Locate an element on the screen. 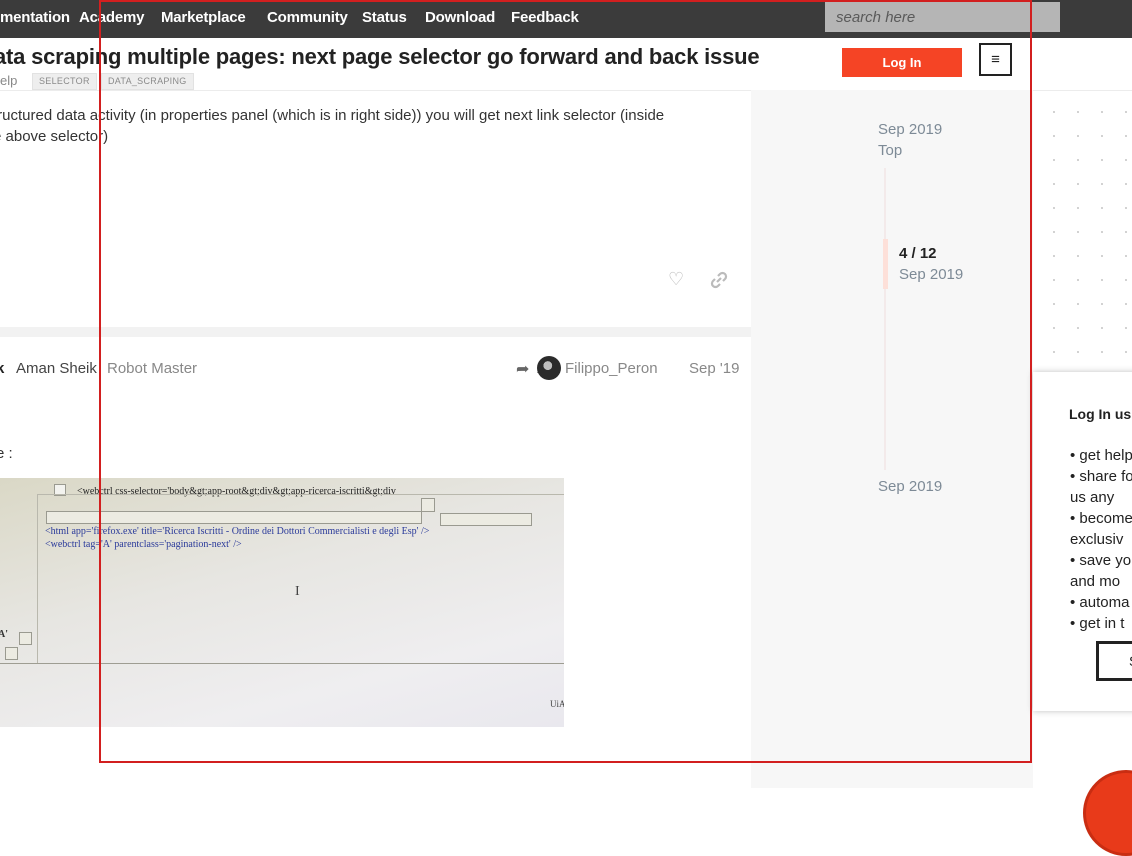 The height and width of the screenshot is (856, 1132). signup-button: S is located at coordinates (1114, 661).